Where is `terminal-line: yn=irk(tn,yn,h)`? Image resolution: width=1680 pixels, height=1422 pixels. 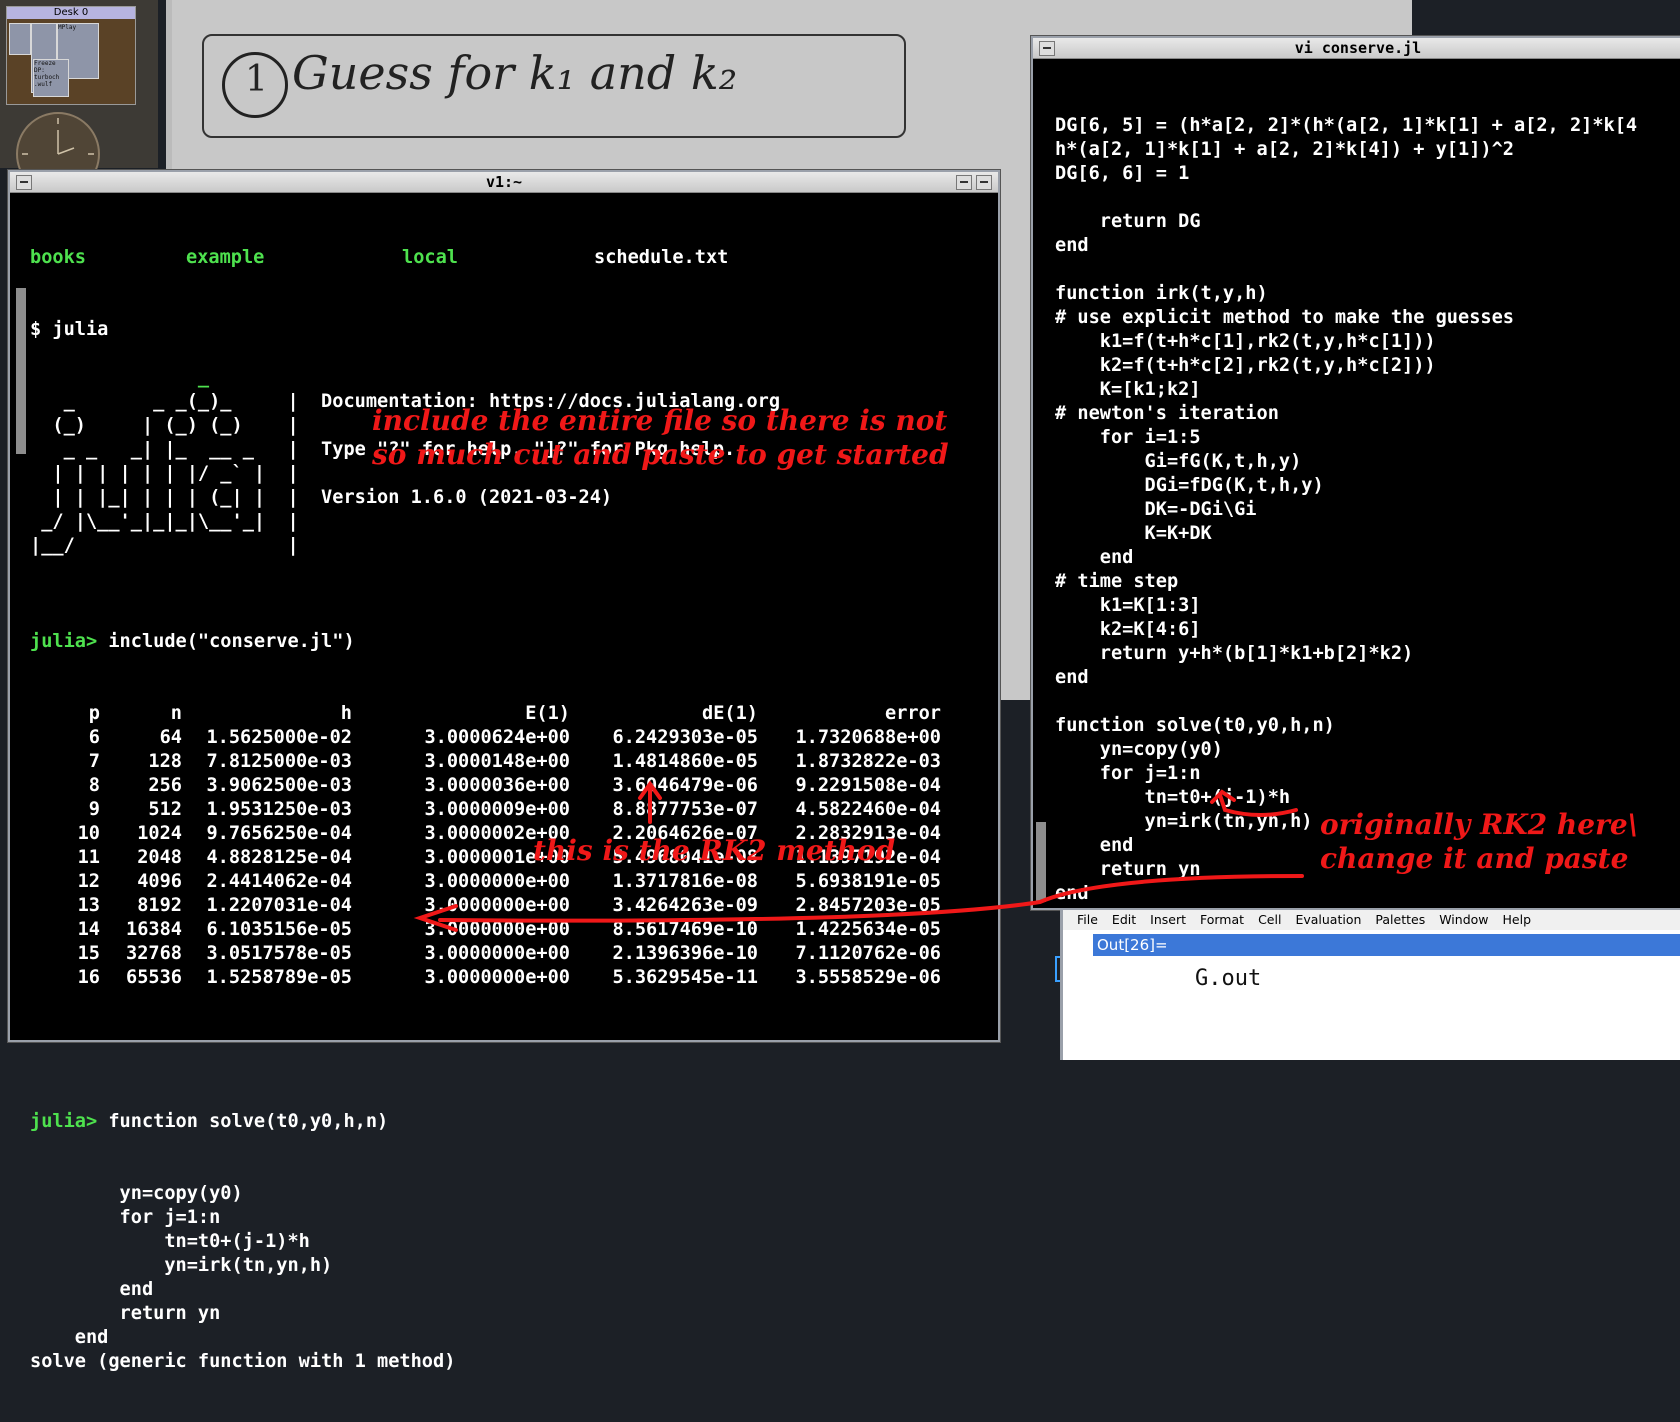 terminal-line: yn=irk(tn,yn,h) is located at coordinates (181, 1265).